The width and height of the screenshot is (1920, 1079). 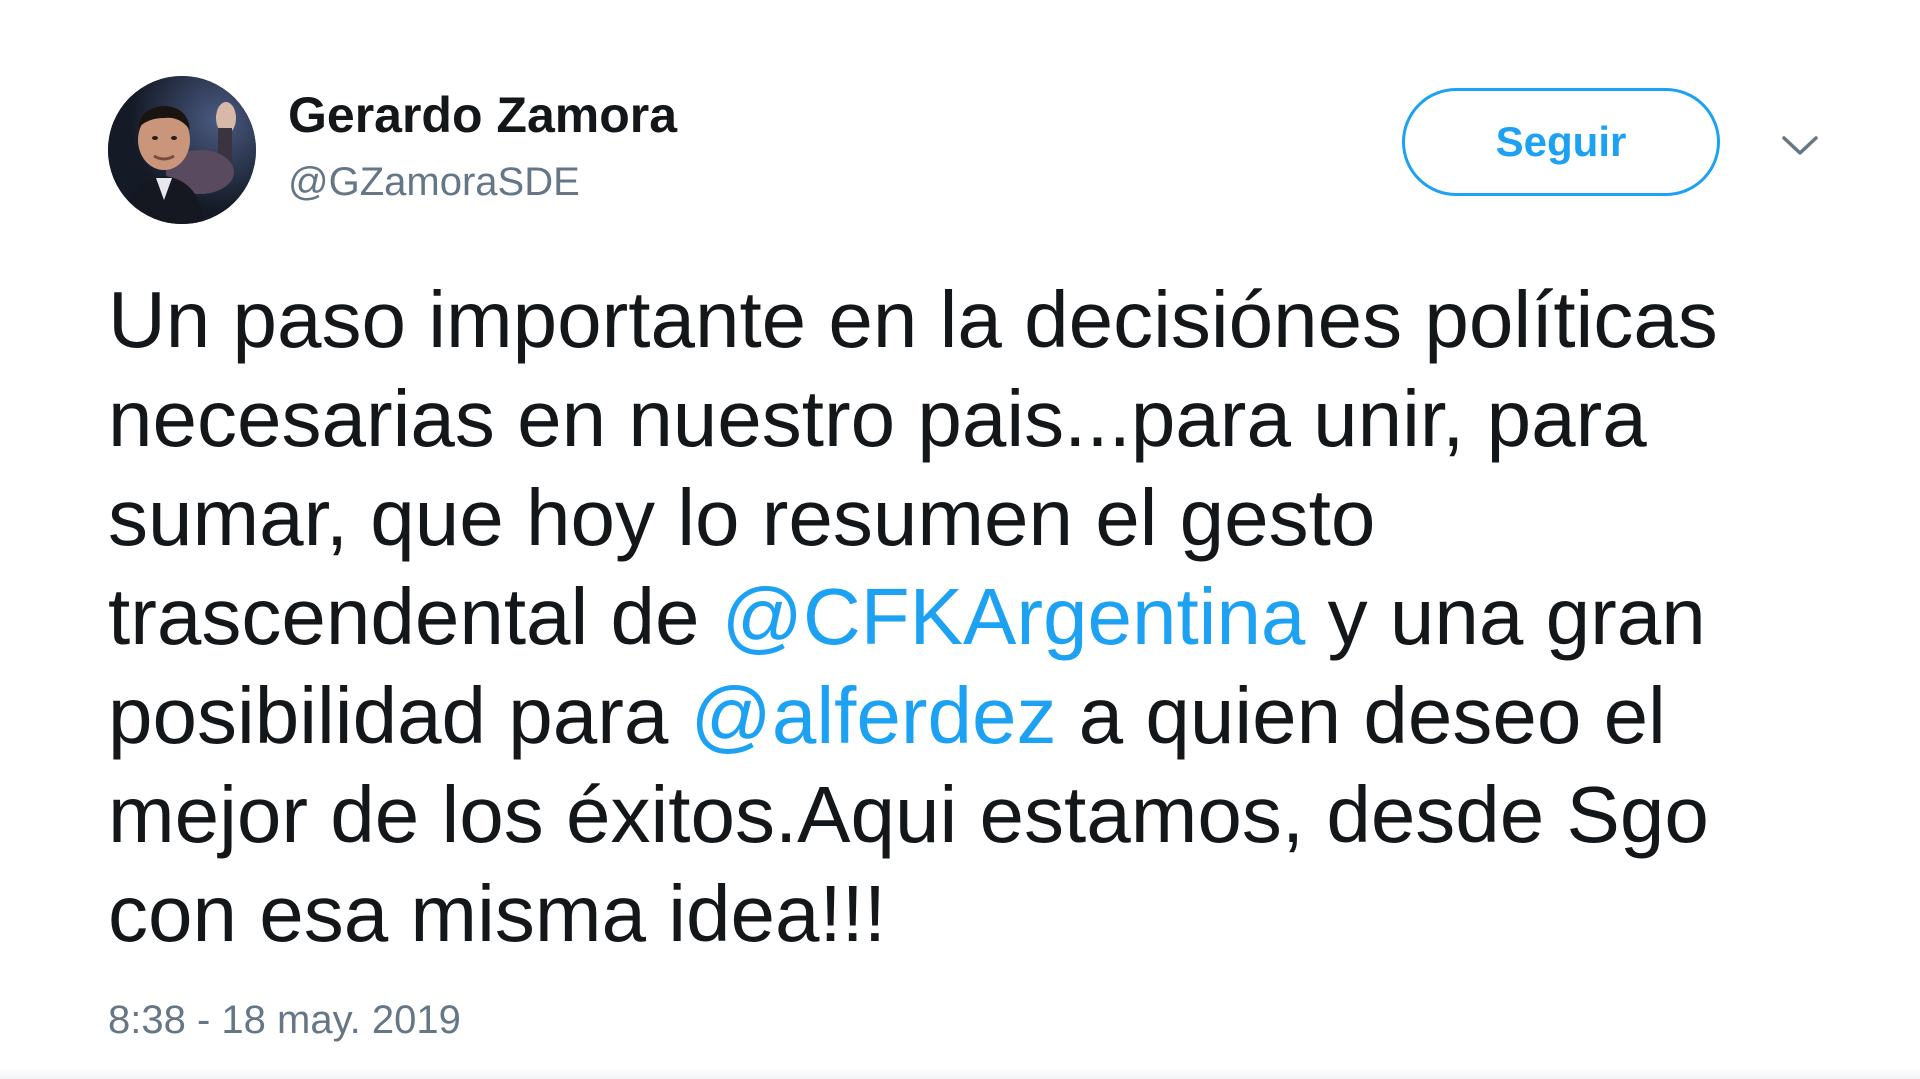 What do you see at coordinates (415, 616) in the screenshot?
I see `tweet-text-segment: trascendental de` at bounding box center [415, 616].